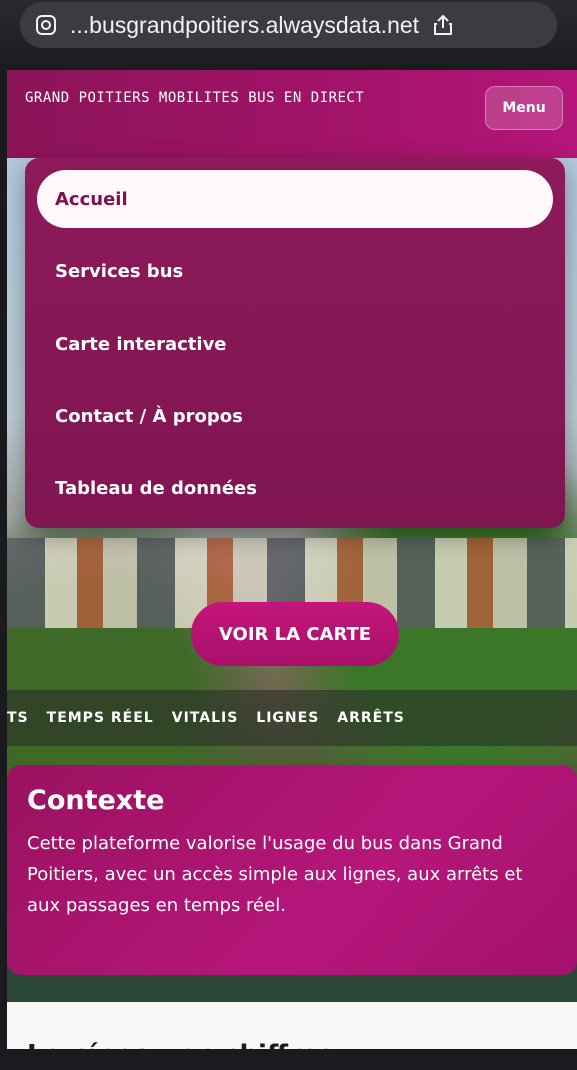  What do you see at coordinates (288, 1054) in the screenshot?
I see `bottom-bar` at bounding box center [288, 1054].